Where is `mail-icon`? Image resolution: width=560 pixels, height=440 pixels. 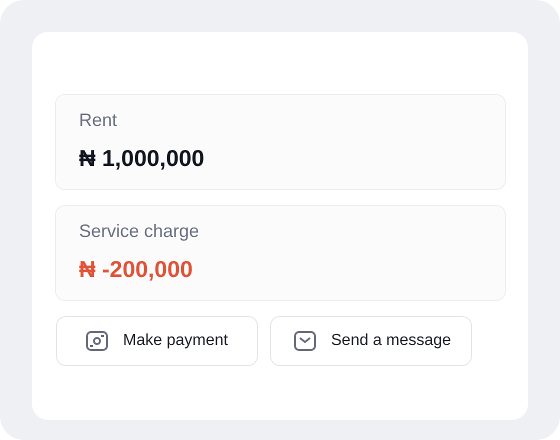
mail-icon is located at coordinates (305, 341).